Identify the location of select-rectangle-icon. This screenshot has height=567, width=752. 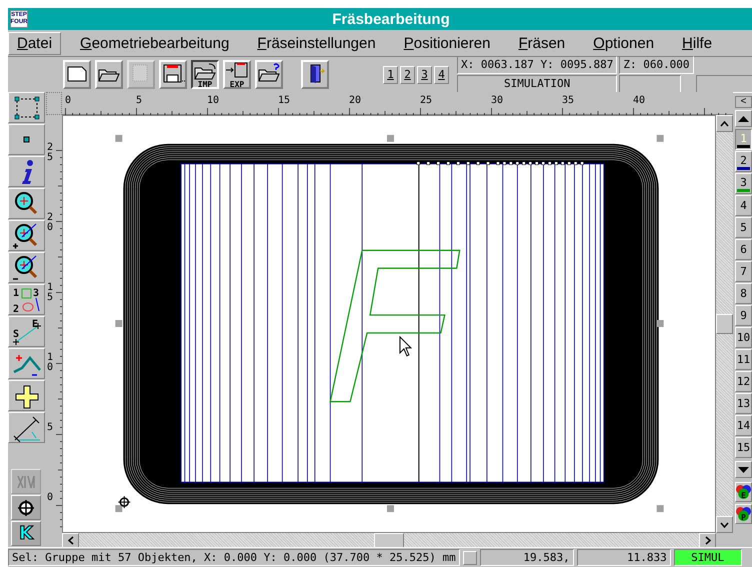
(27, 108).